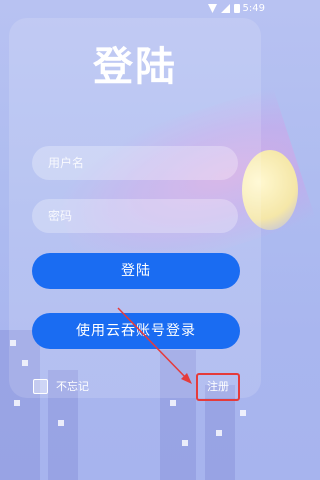  I want to click on status-time: 5:49, so click(253, 8).